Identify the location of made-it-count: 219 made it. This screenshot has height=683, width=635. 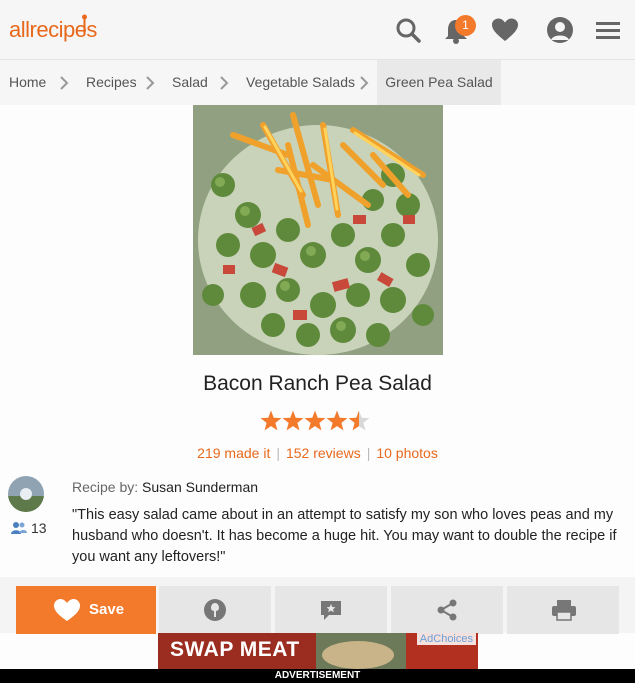
(233, 453).